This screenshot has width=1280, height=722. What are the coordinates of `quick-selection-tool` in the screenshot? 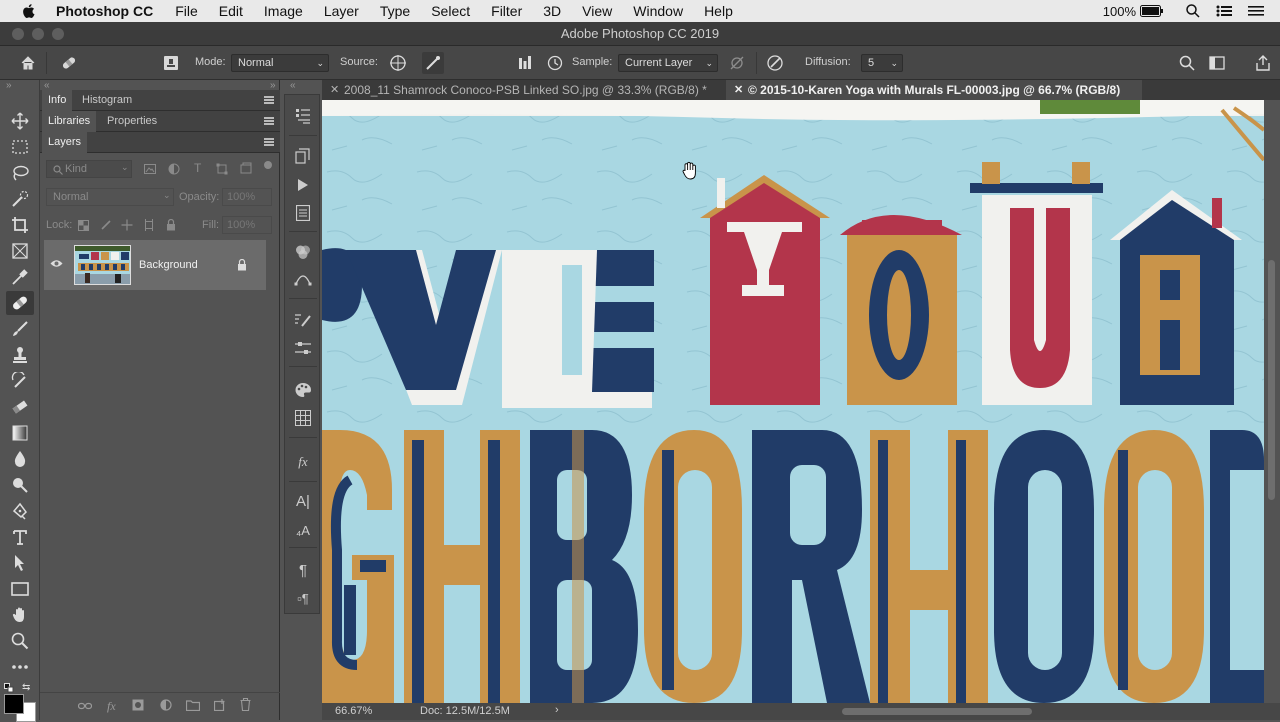 It's located at (20, 199).